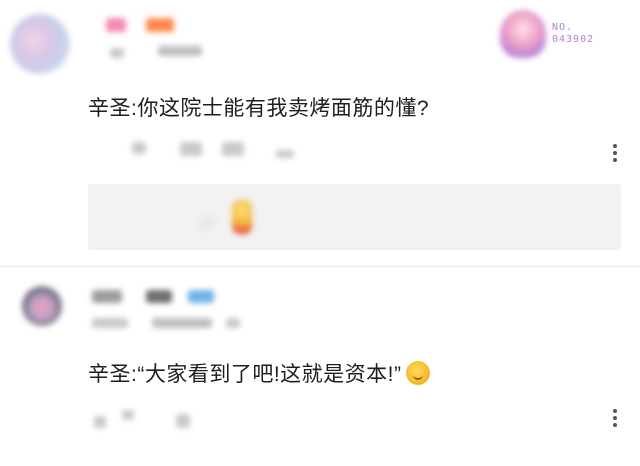  What do you see at coordinates (417, 373) in the screenshot?
I see `grimacing-face-icon` at bounding box center [417, 373].